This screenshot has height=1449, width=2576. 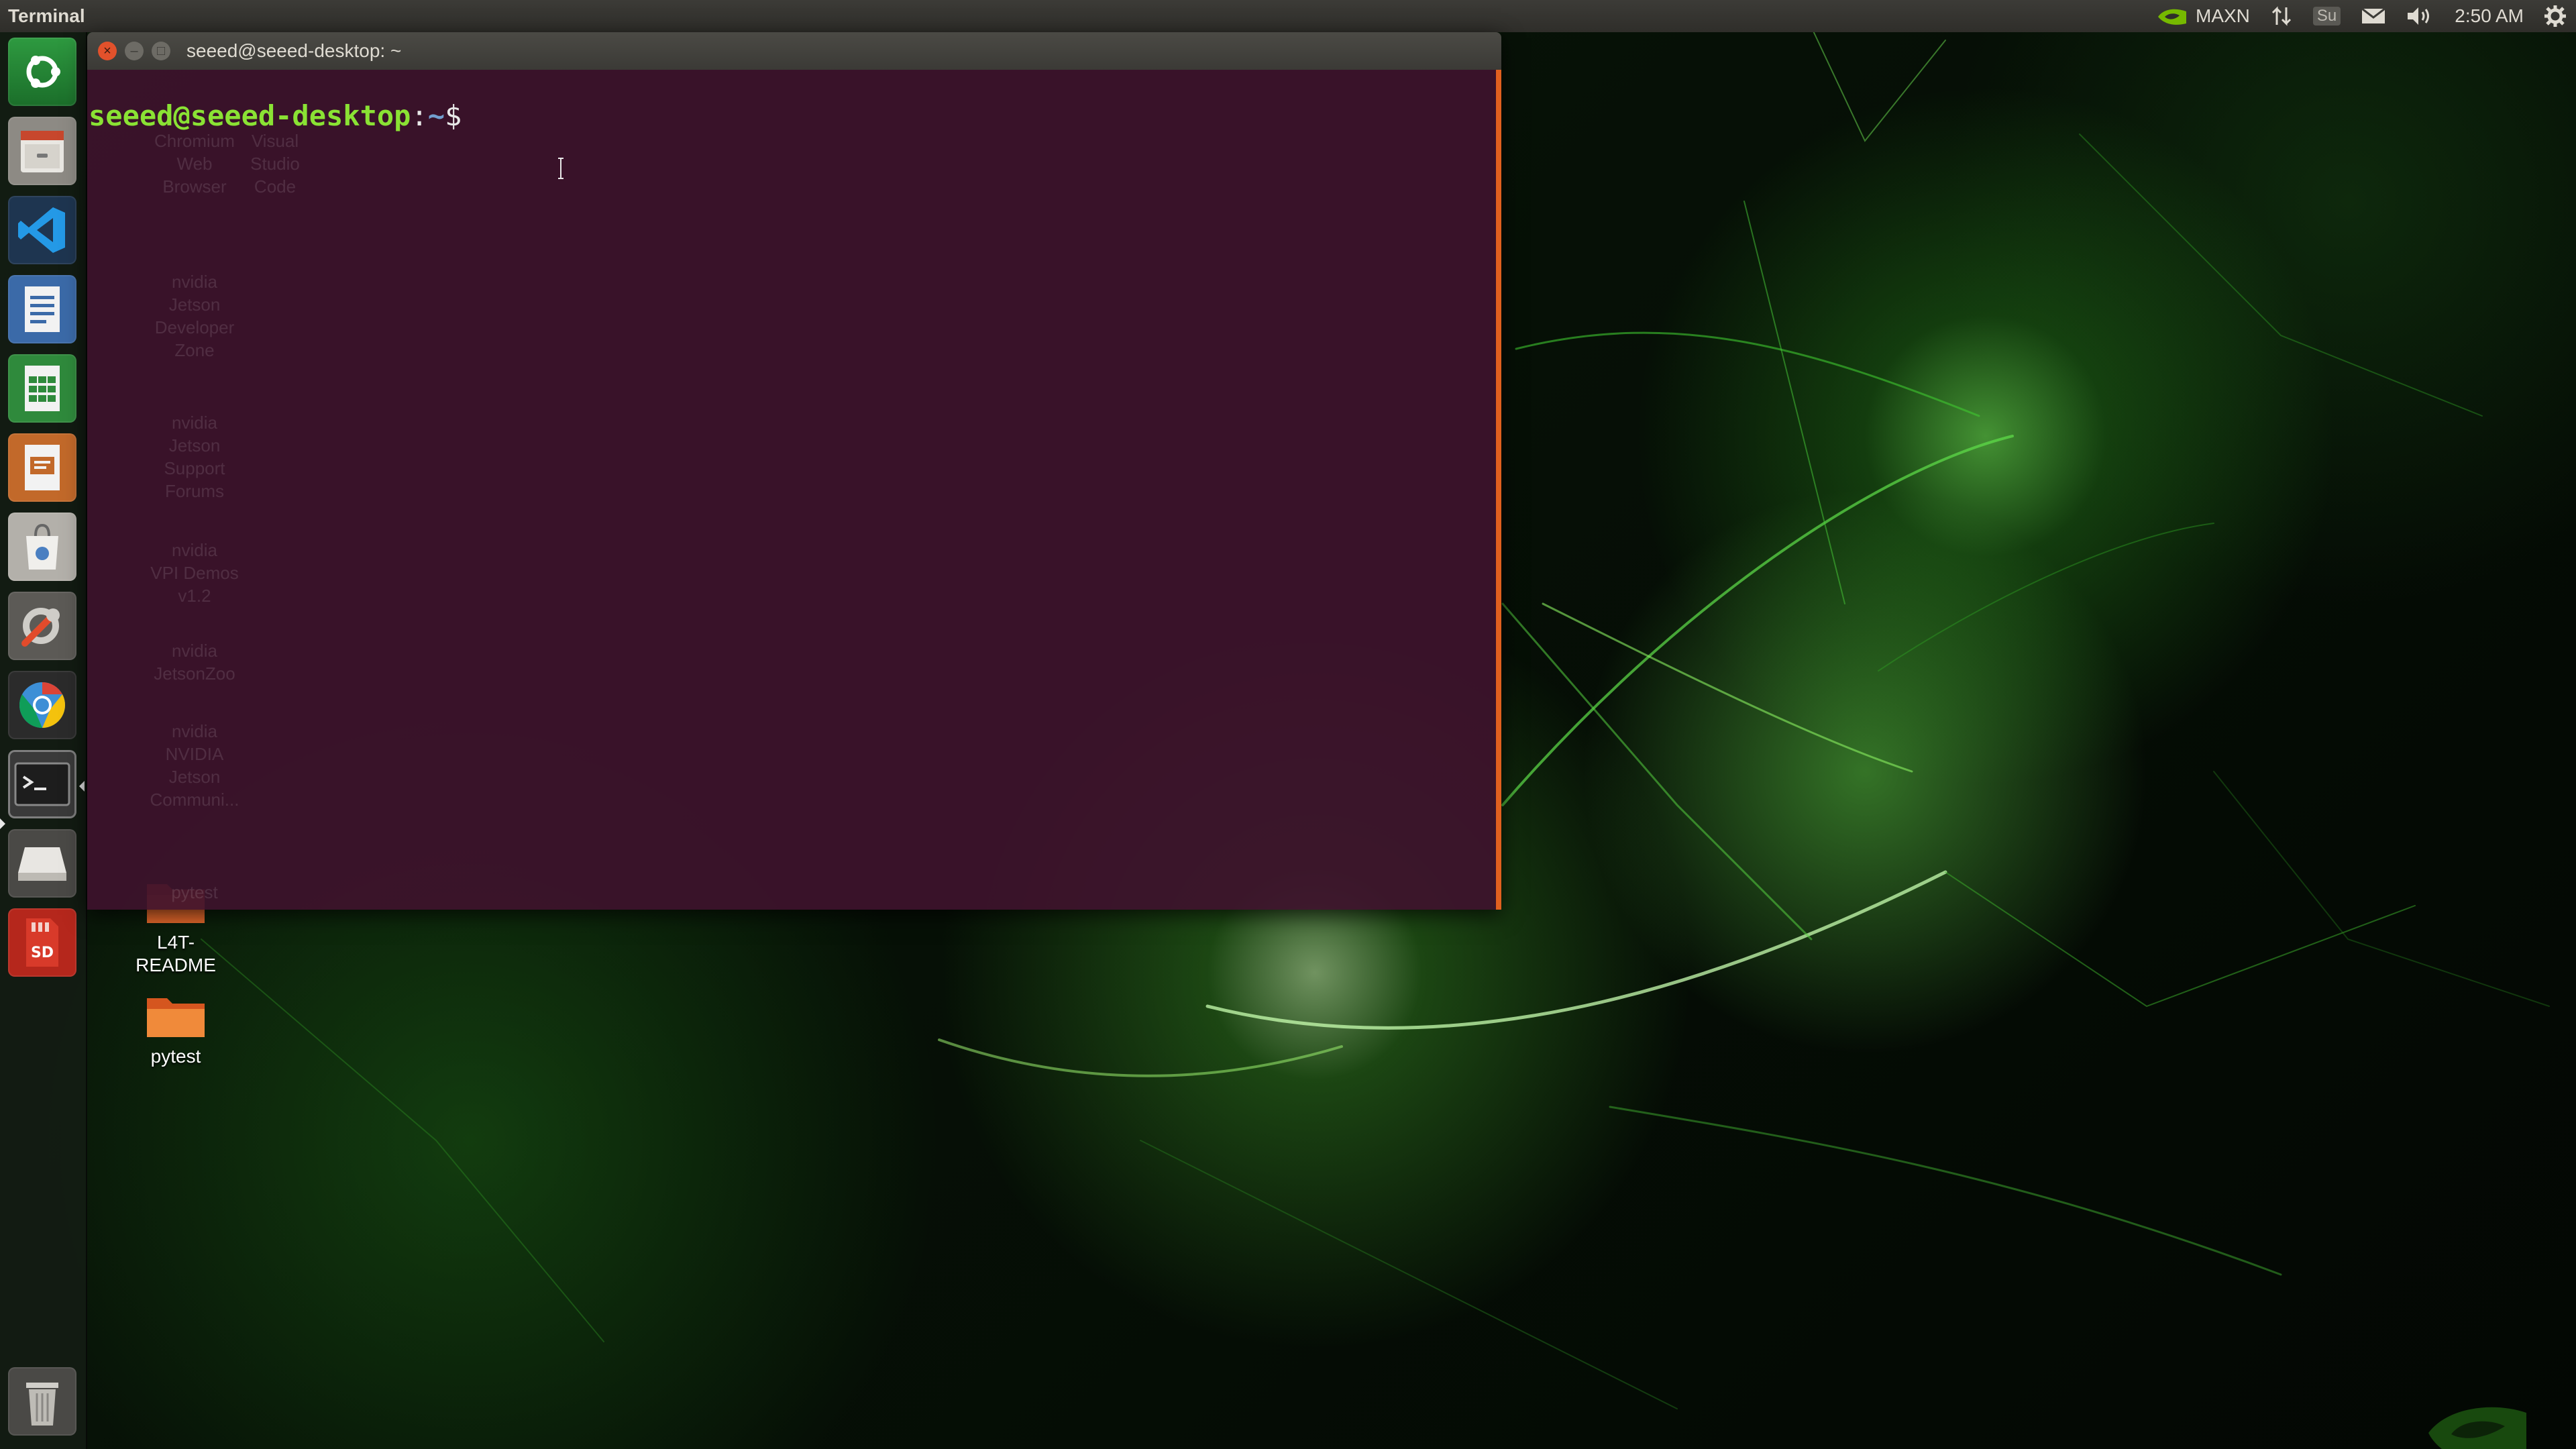 I want to click on launcher-ubuntu-dash, so click(x=42, y=72).